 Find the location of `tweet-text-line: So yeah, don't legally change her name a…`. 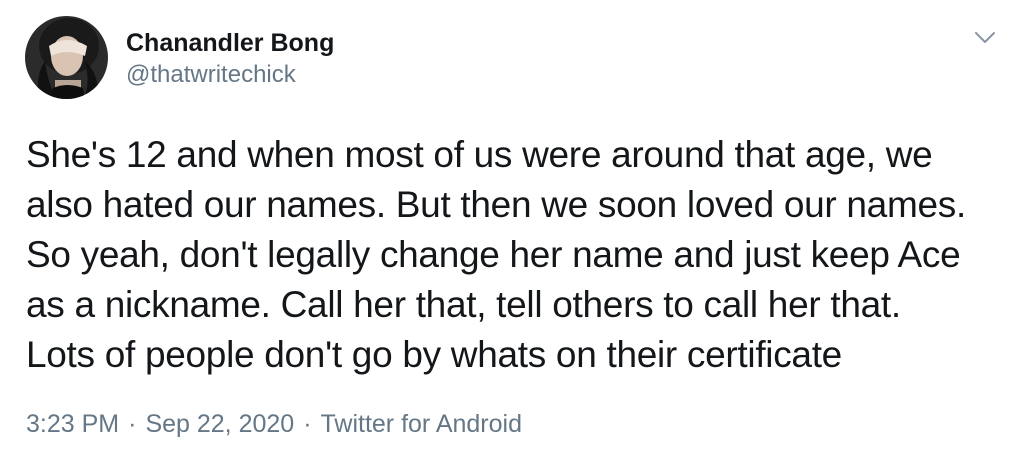

tweet-text-line: So yeah, don't legally change her name a… is located at coordinates (493, 254).